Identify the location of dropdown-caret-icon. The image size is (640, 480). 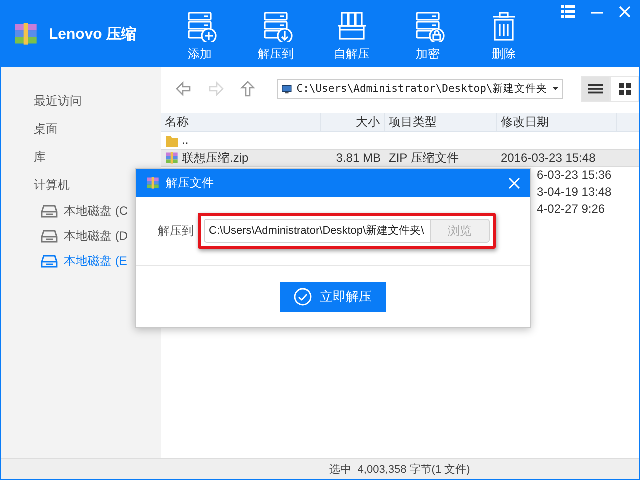
(555, 89).